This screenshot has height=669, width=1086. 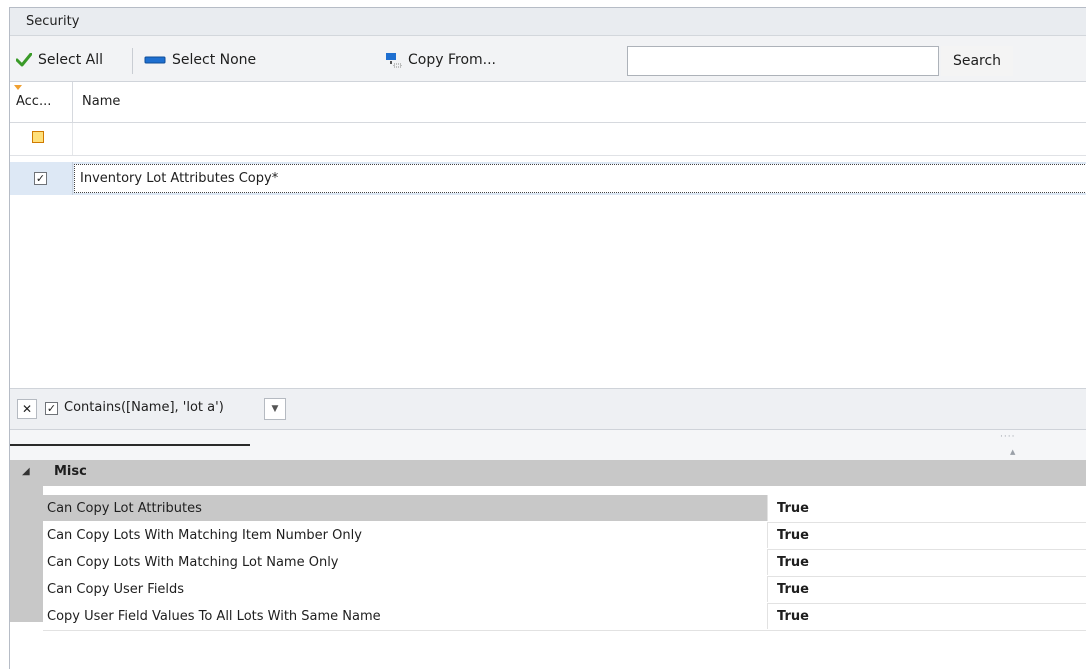 What do you see at coordinates (53, 21) in the screenshot?
I see `panel-title: Security` at bounding box center [53, 21].